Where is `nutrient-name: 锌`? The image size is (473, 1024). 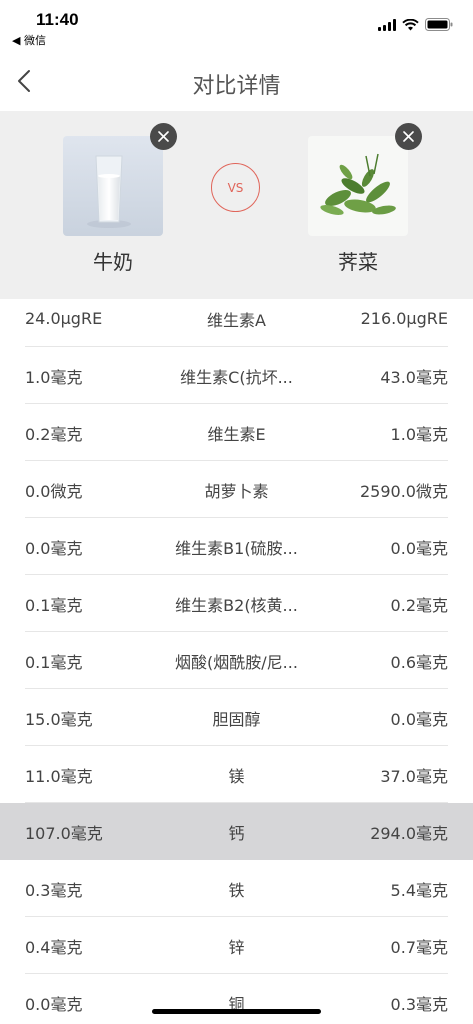
nutrient-name: 锌 is located at coordinates (236, 947).